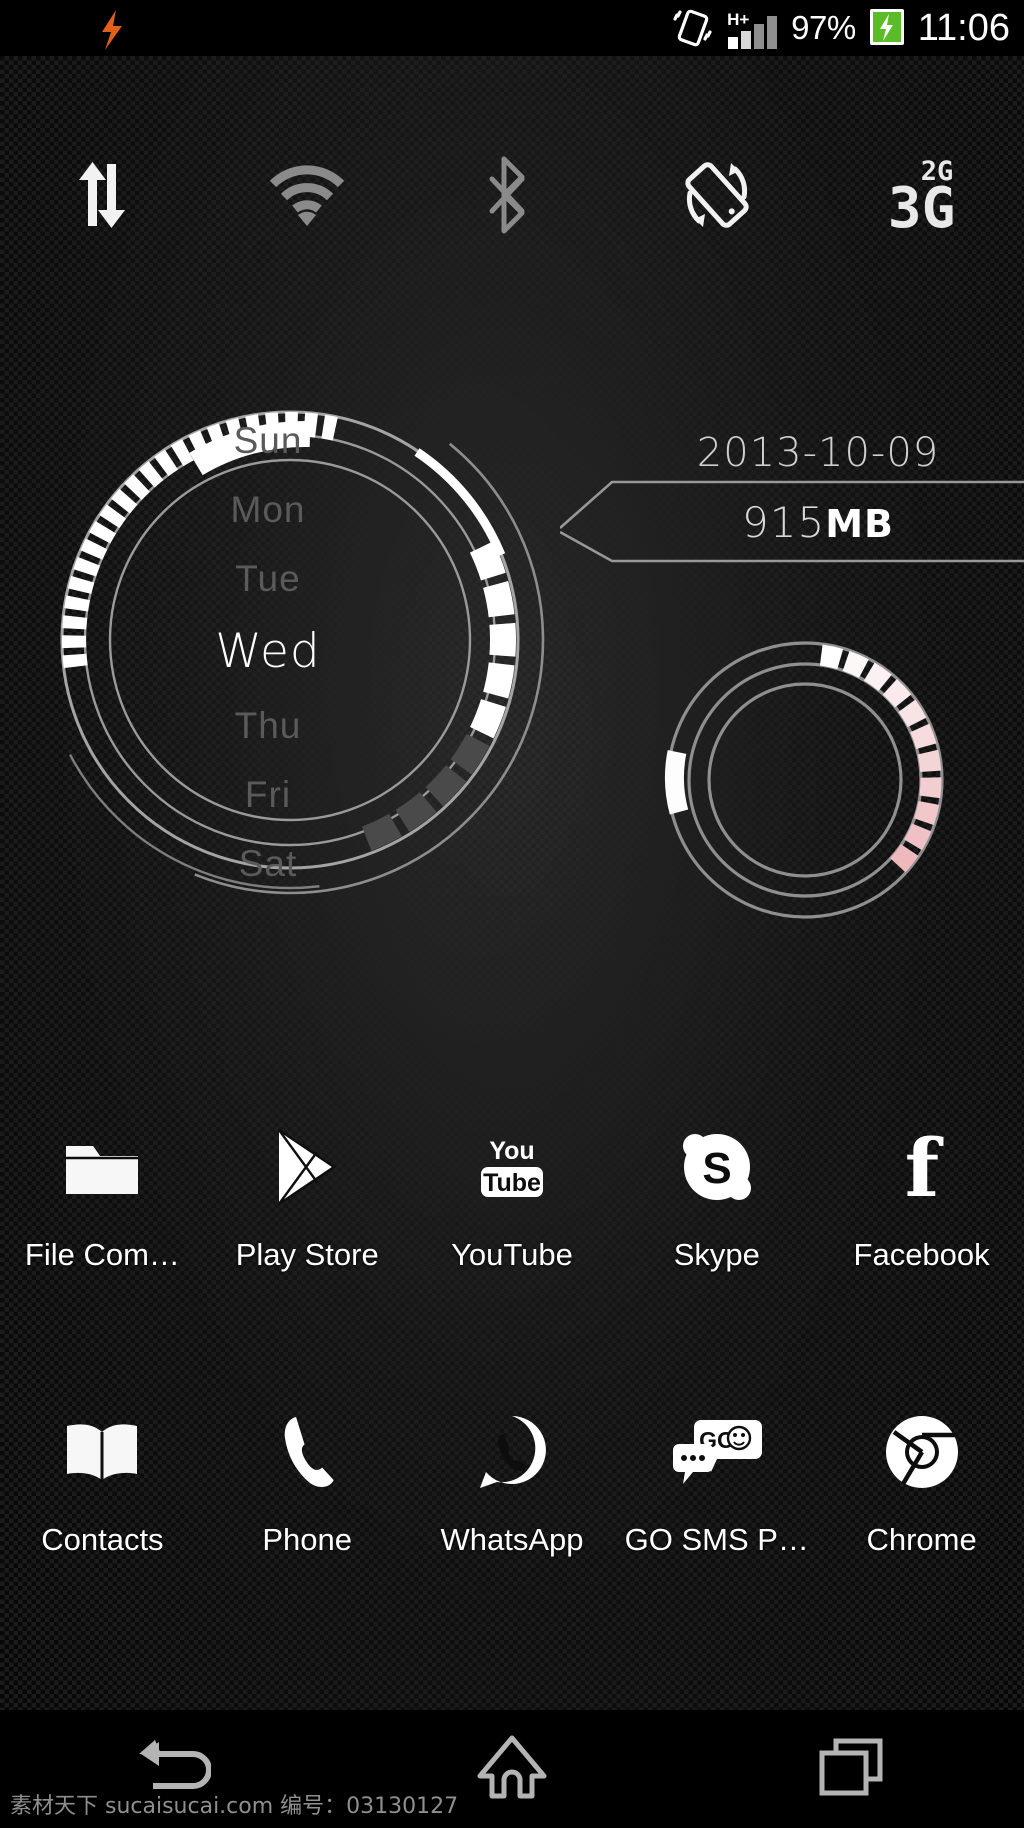  I want to click on shake-gesture-icon, so click(692, 28).